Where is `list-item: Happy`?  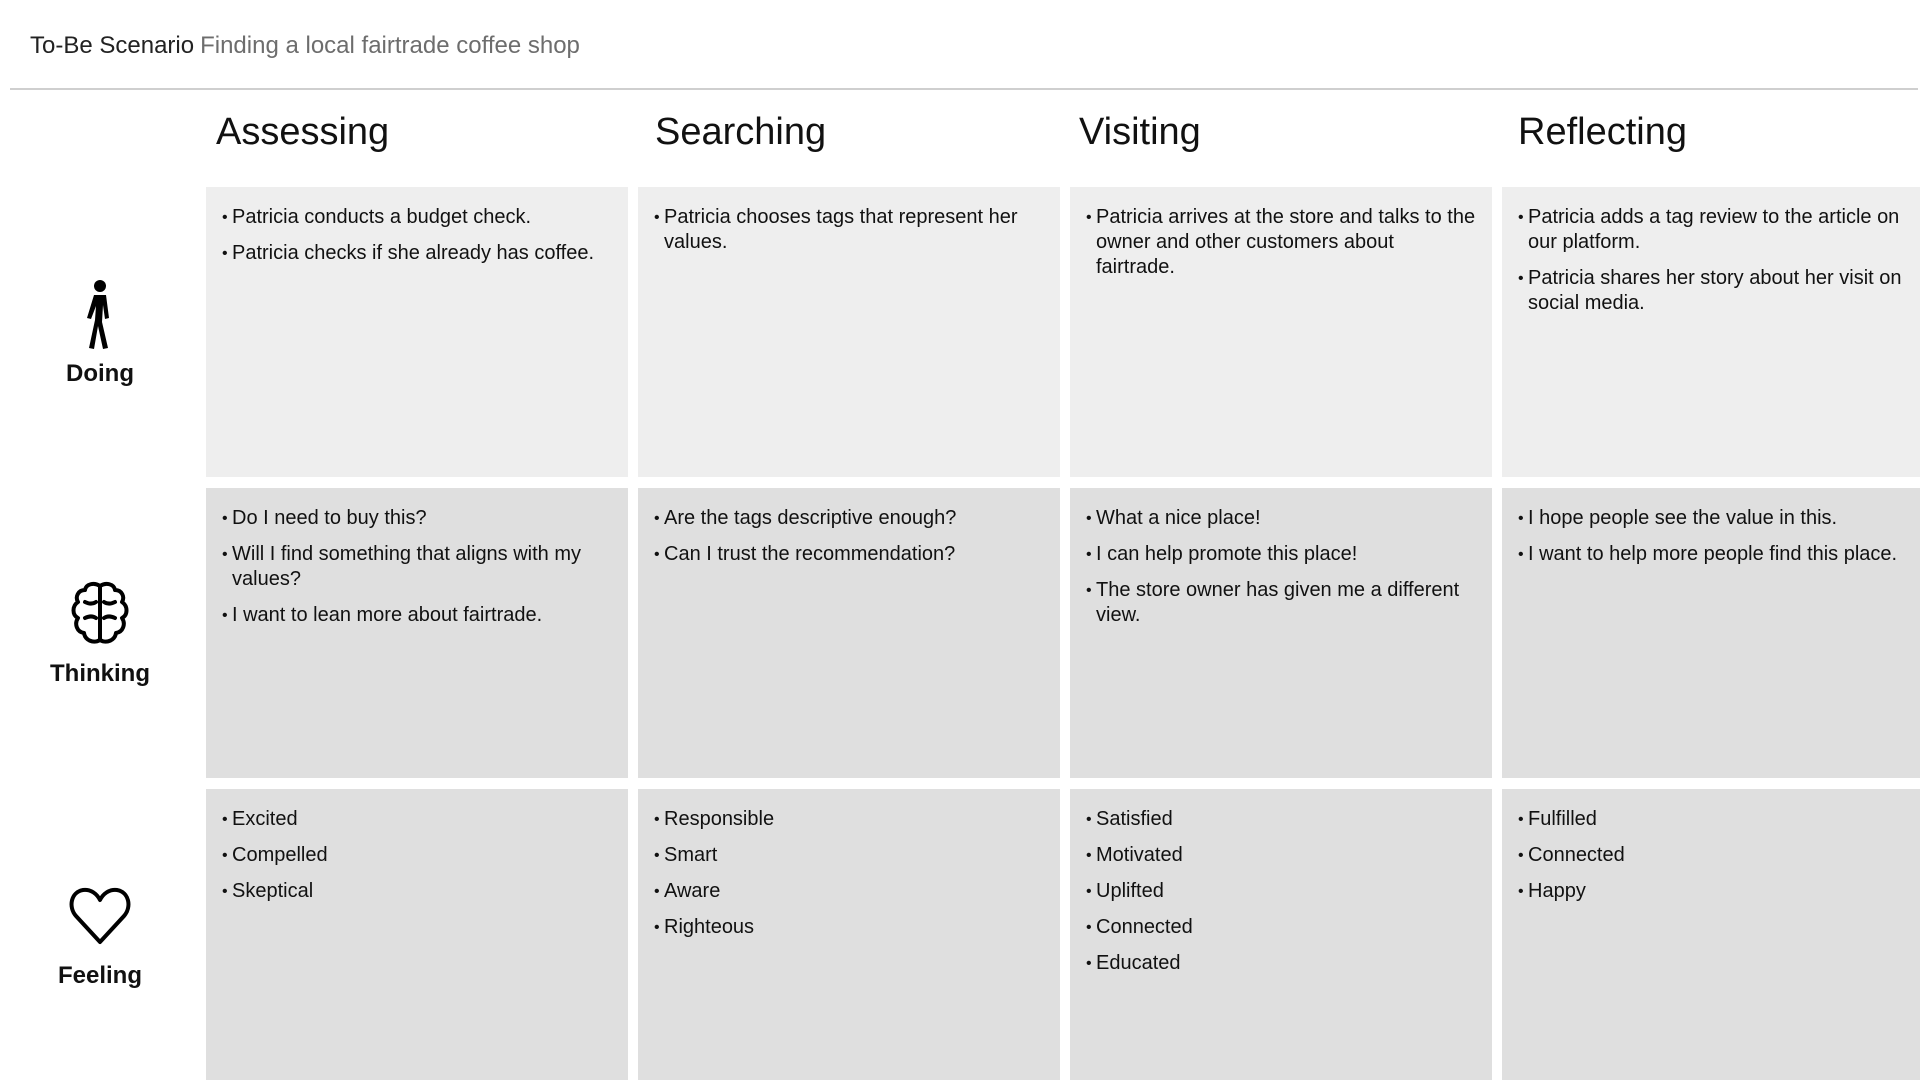
list-item: Happy is located at coordinates (1712, 891).